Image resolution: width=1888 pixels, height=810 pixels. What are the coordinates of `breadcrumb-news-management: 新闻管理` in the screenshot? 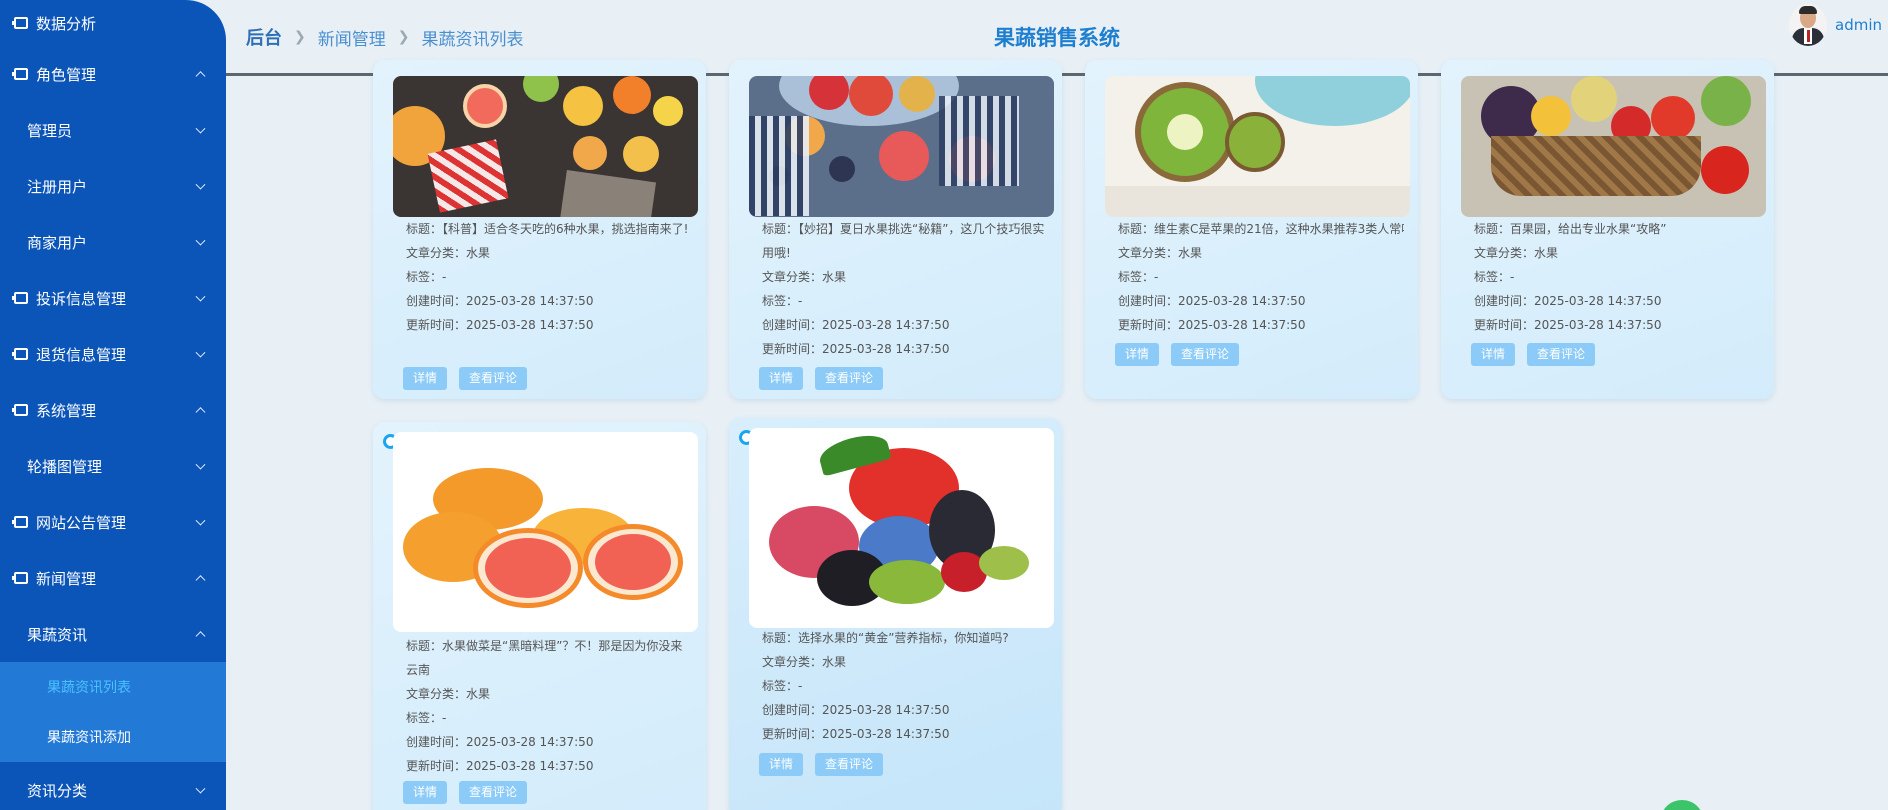 It's located at (352, 37).